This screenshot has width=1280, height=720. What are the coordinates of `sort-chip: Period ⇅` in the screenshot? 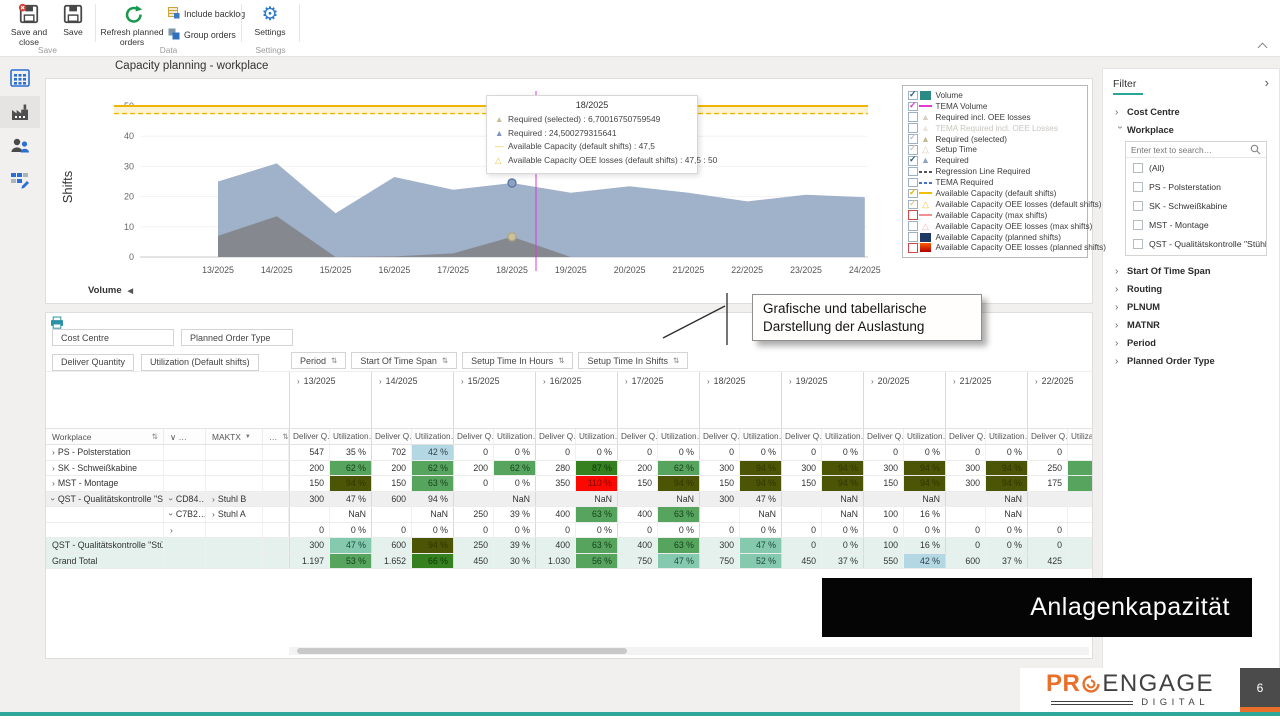 It's located at (319, 360).